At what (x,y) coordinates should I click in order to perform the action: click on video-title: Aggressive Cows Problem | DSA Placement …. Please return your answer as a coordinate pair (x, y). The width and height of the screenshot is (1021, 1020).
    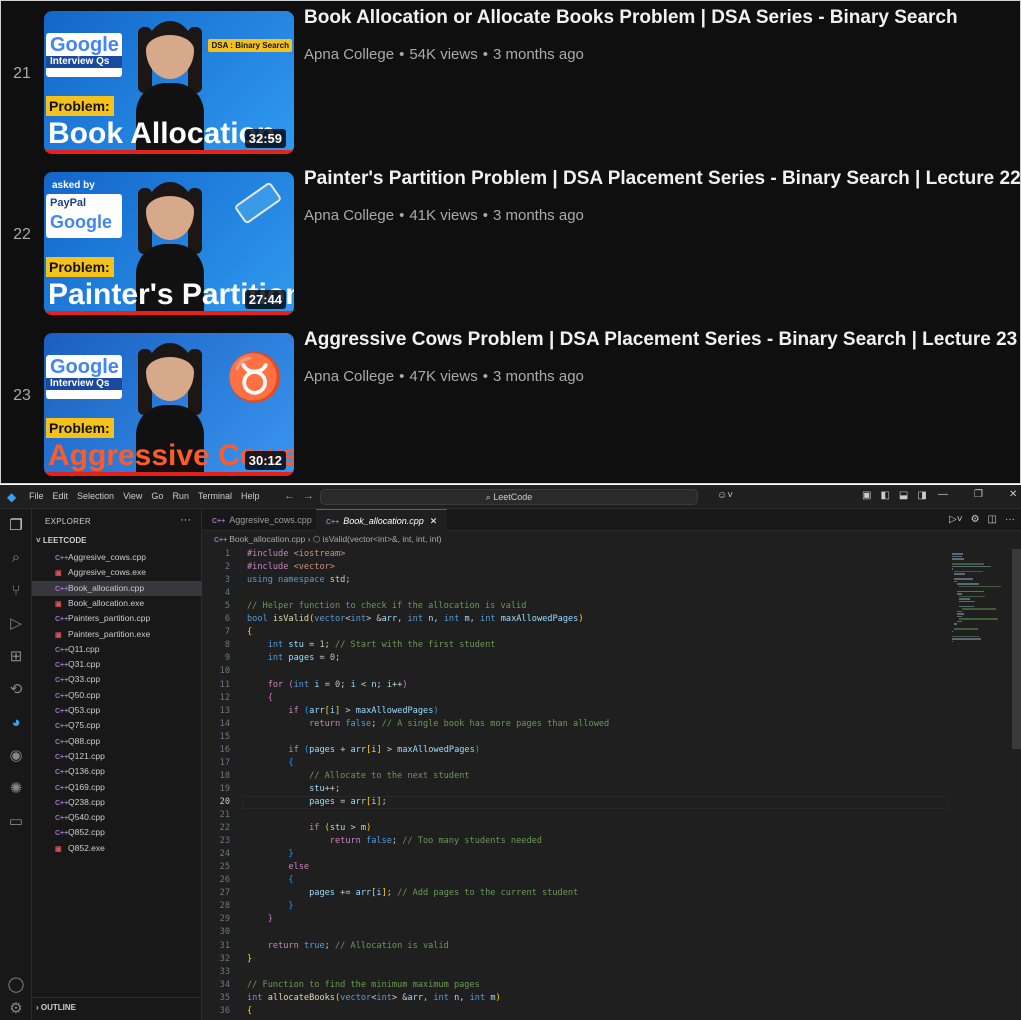
    Looking at the image, I should click on (660, 340).